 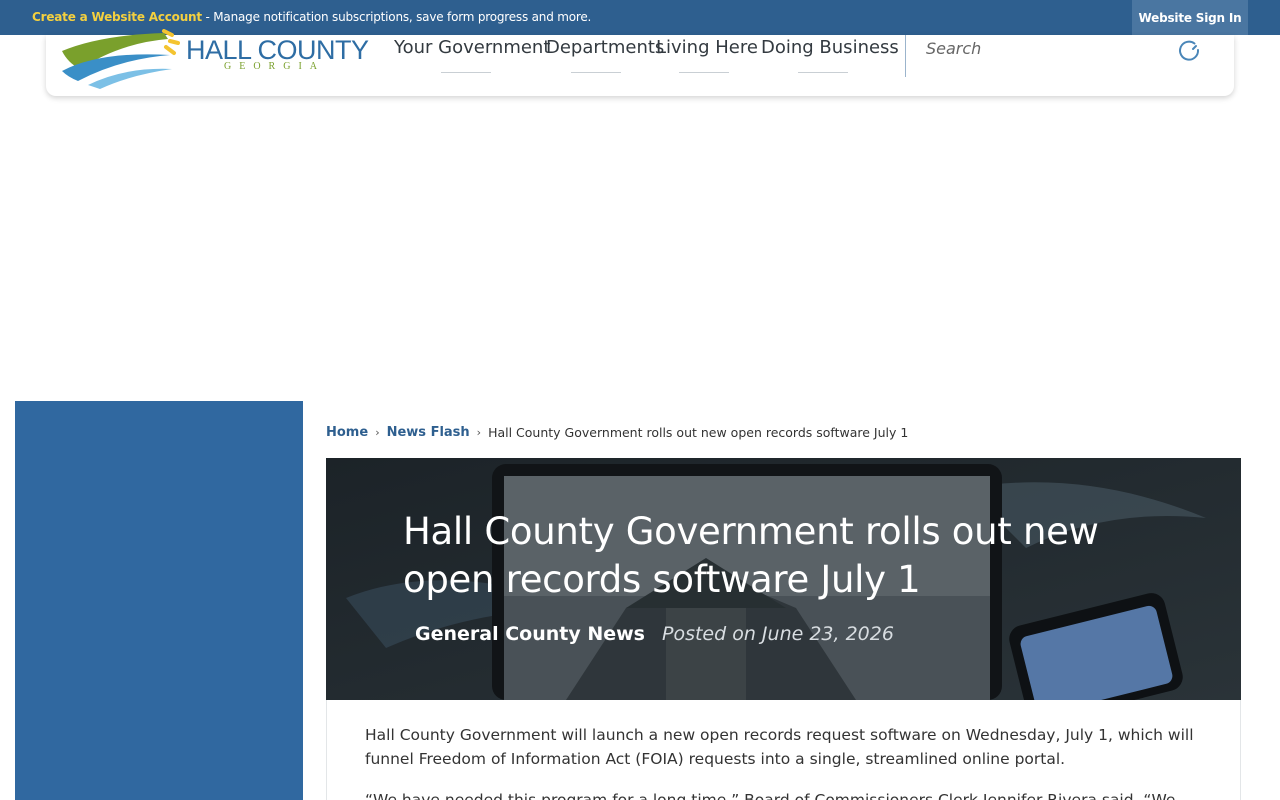 What do you see at coordinates (1046, 48) in the screenshot?
I see `search-input` at bounding box center [1046, 48].